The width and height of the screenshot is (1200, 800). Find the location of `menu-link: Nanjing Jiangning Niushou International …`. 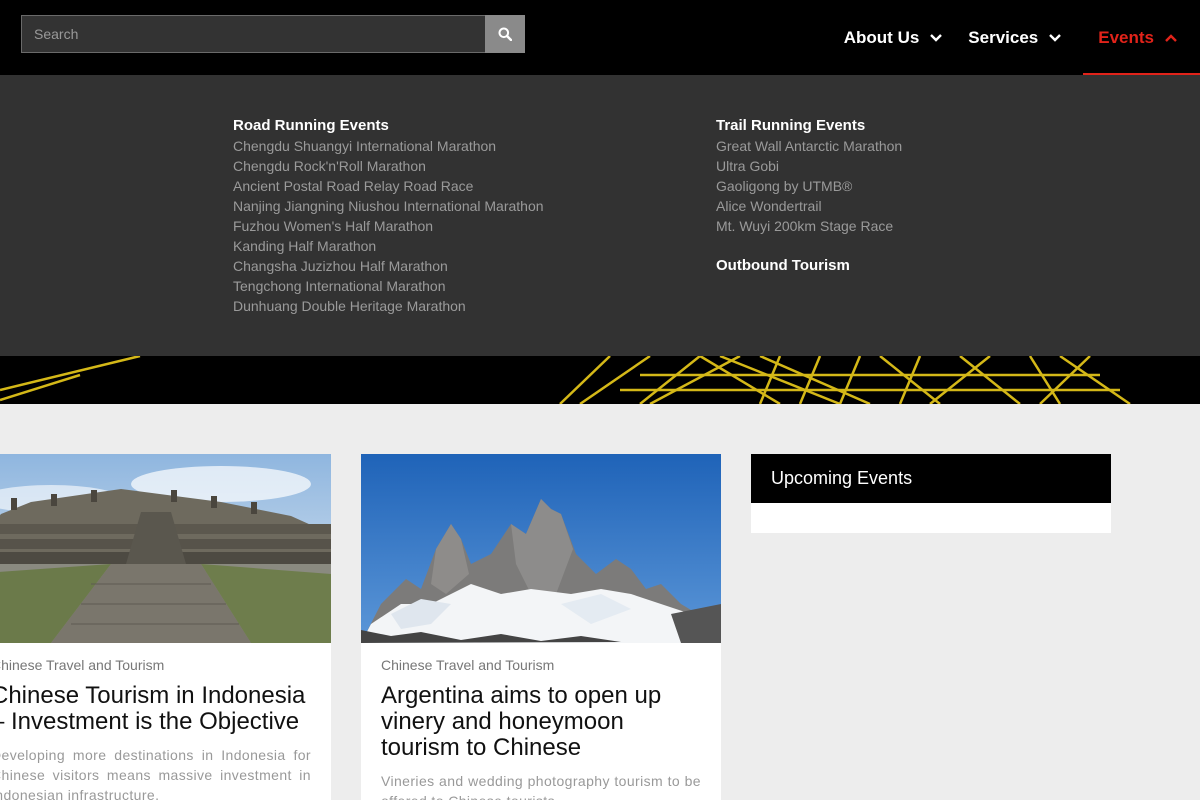

menu-link: Nanjing Jiangning Niushou International … is located at coordinates (388, 206).